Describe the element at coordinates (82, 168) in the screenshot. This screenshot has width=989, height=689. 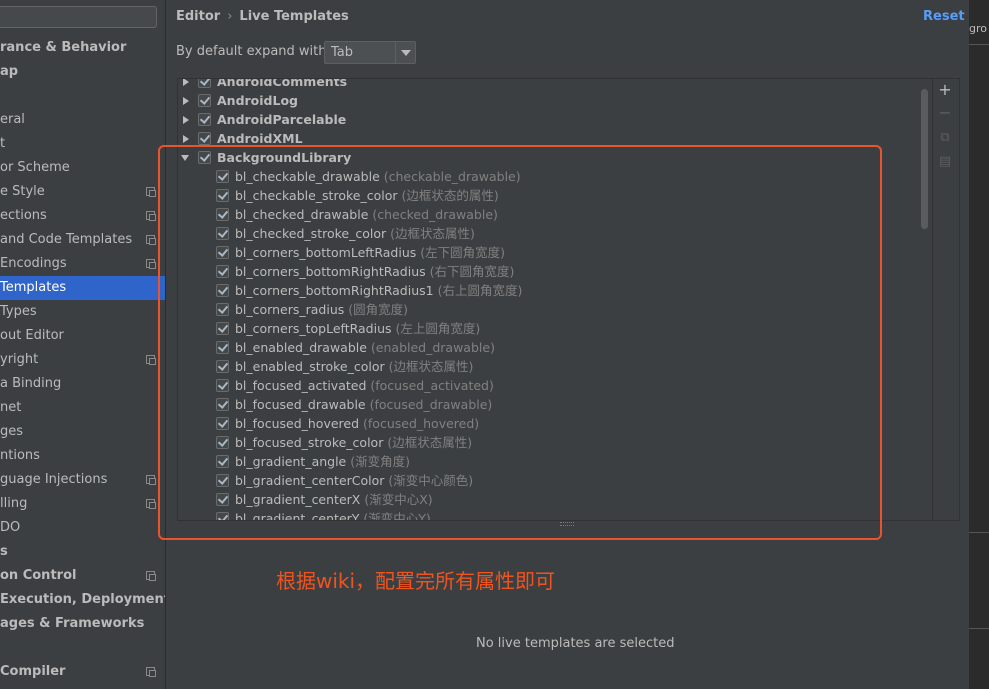
I see `sidebar-item: or Scheme` at that location.